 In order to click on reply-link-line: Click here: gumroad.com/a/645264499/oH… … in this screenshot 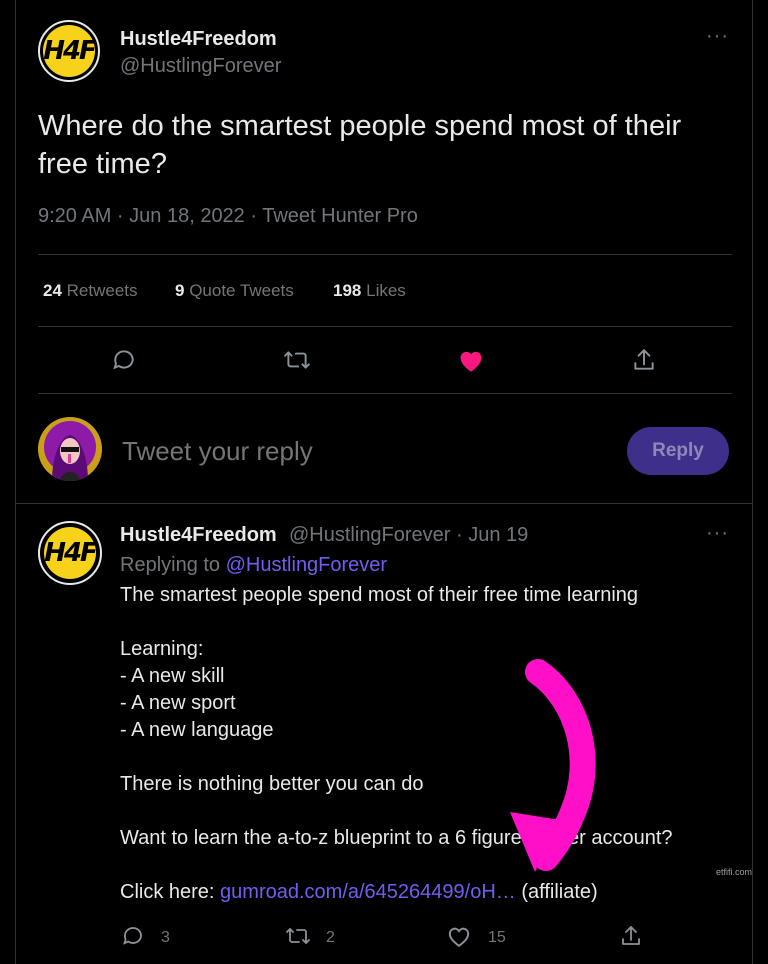, I will do `click(359, 892)`.